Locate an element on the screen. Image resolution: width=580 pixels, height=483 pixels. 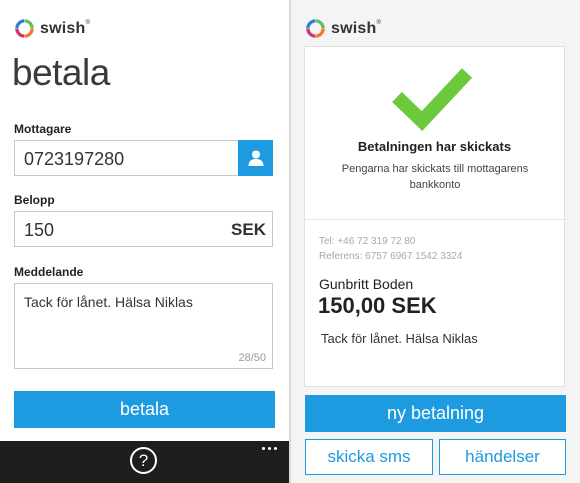
recipient-label: Mottagare is located at coordinates (43, 129).